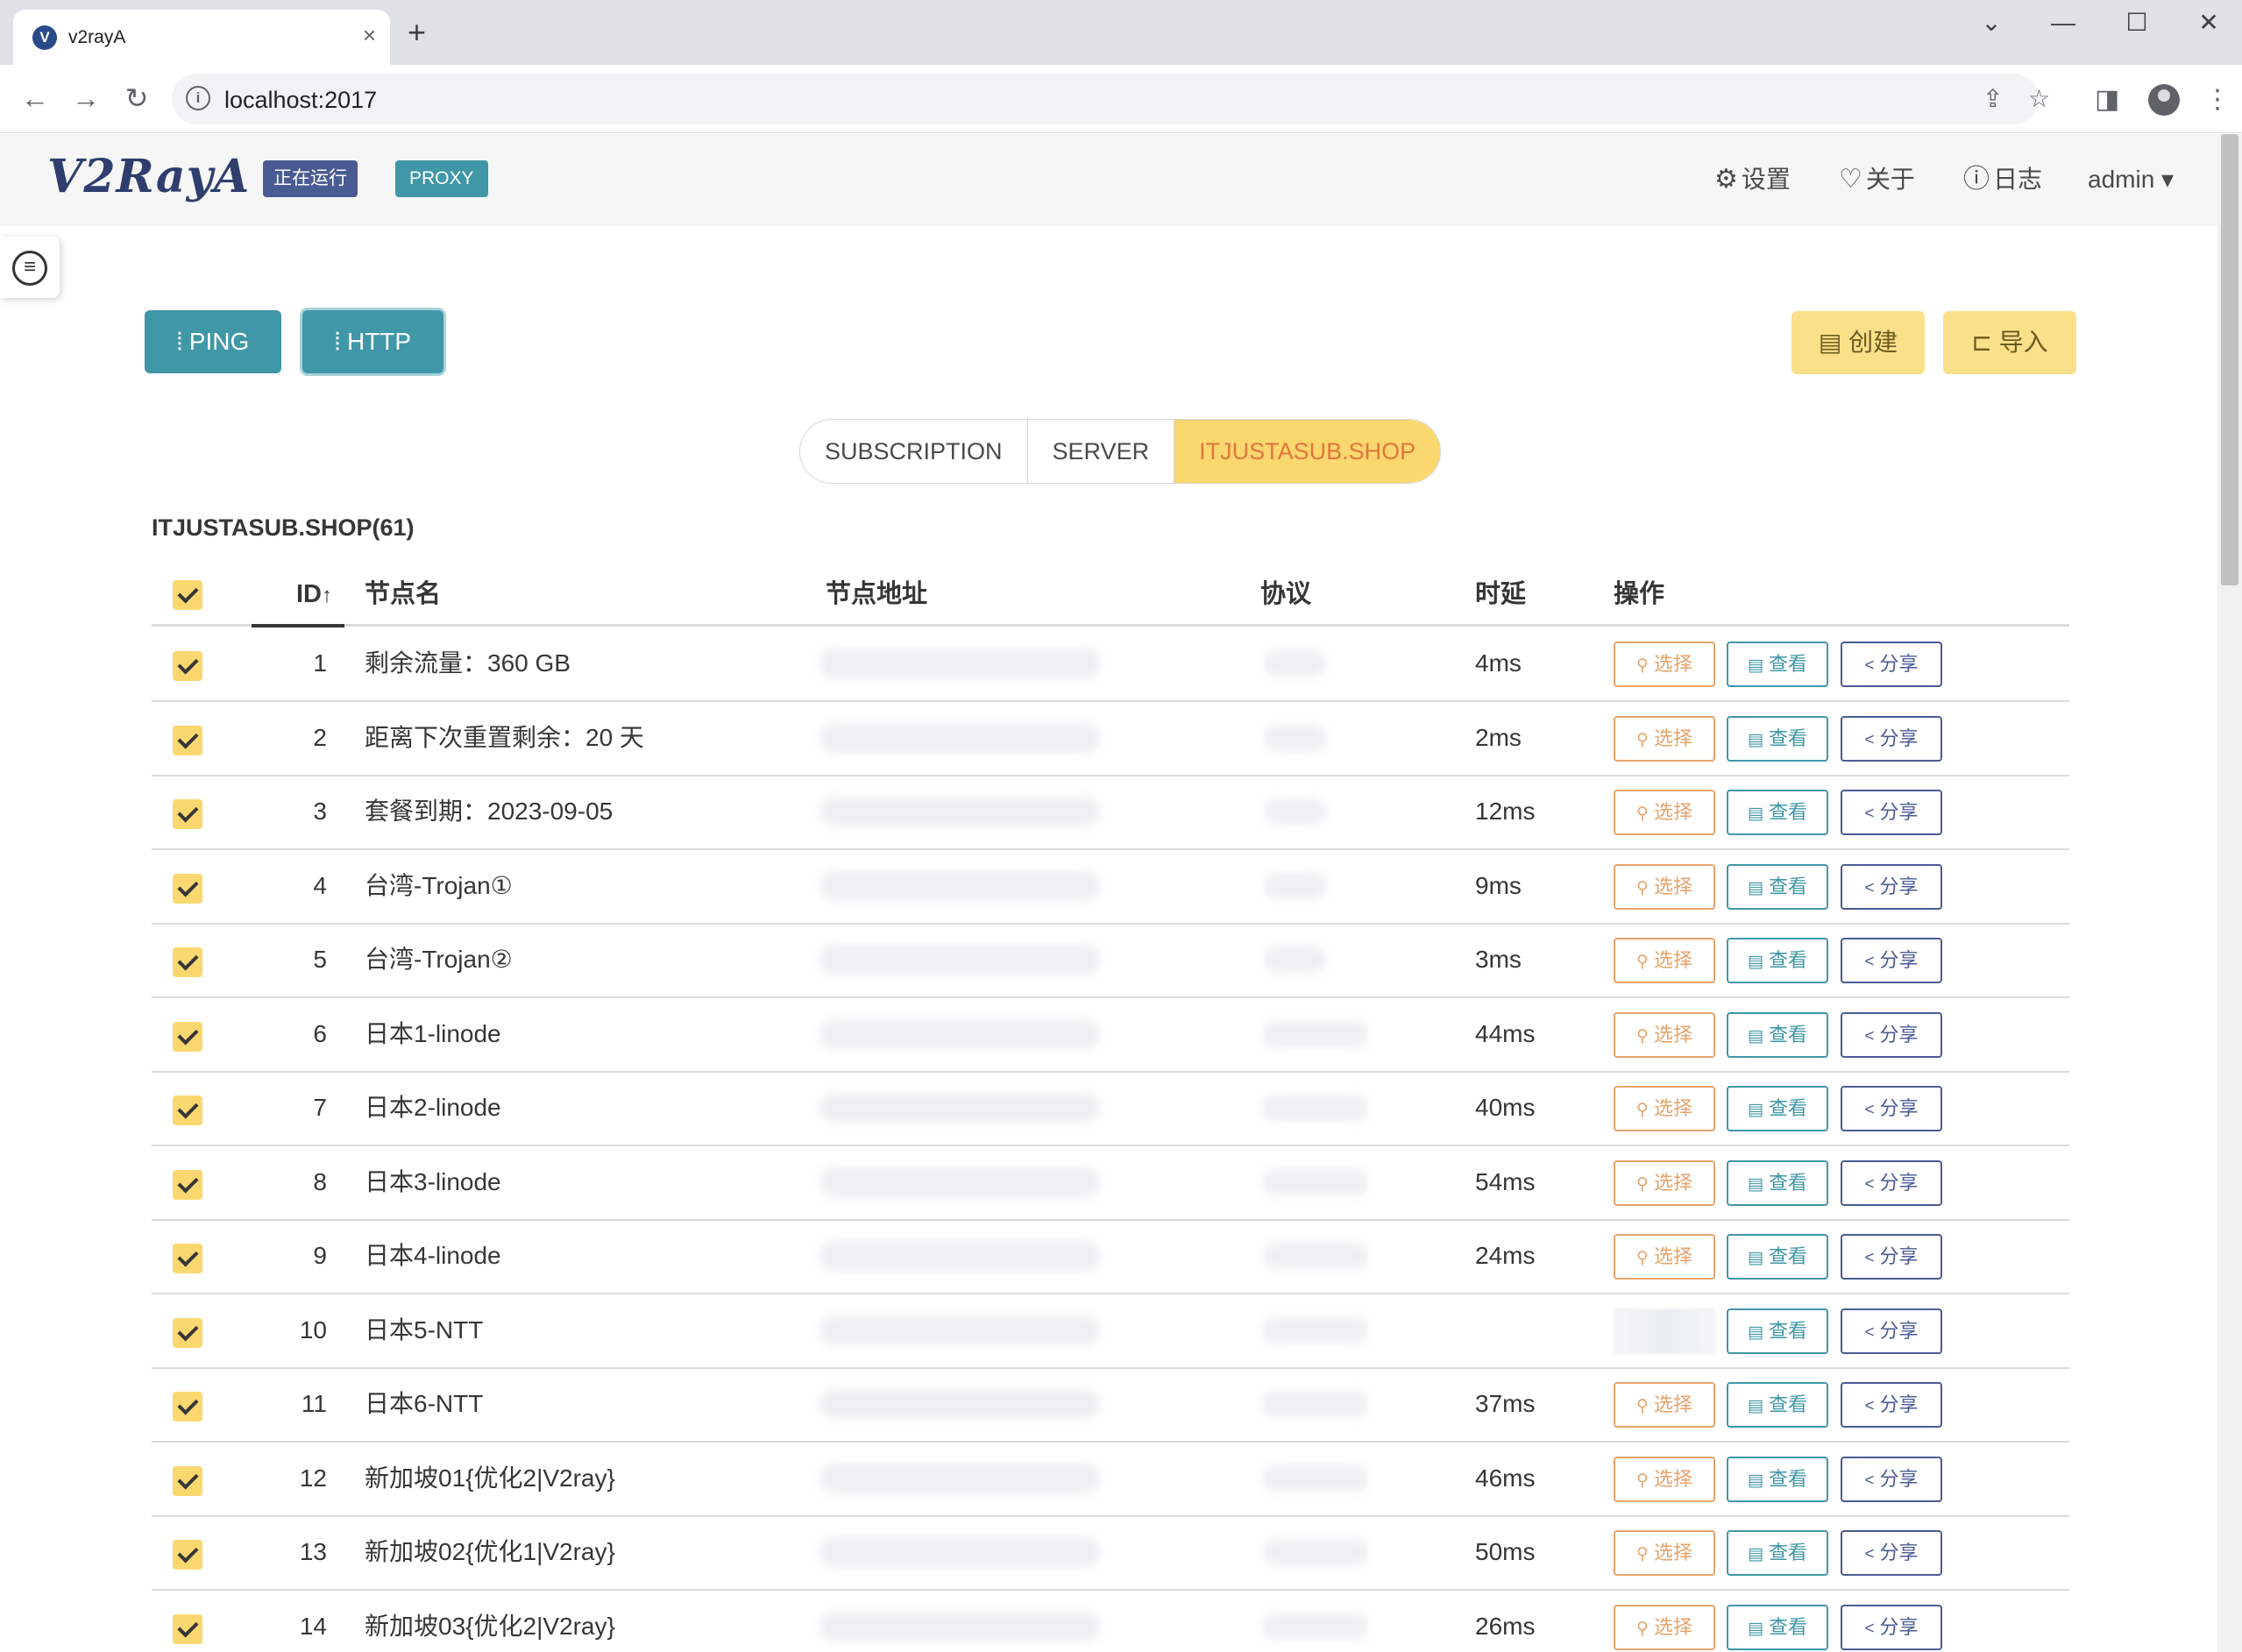 The width and height of the screenshot is (2242, 1652). What do you see at coordinates (1101, 451) in the screenshot?
I see `tab-server: SERVER` at bounding box center [1101, 451].